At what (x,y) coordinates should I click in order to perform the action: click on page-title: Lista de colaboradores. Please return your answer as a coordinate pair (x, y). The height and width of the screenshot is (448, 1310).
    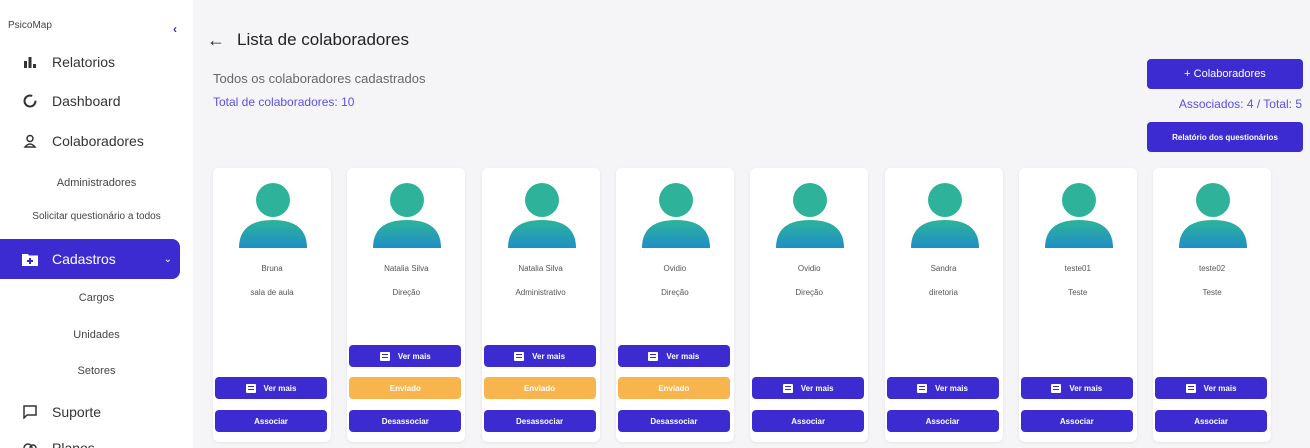
    Looking at the image, I should click on (323, 39).